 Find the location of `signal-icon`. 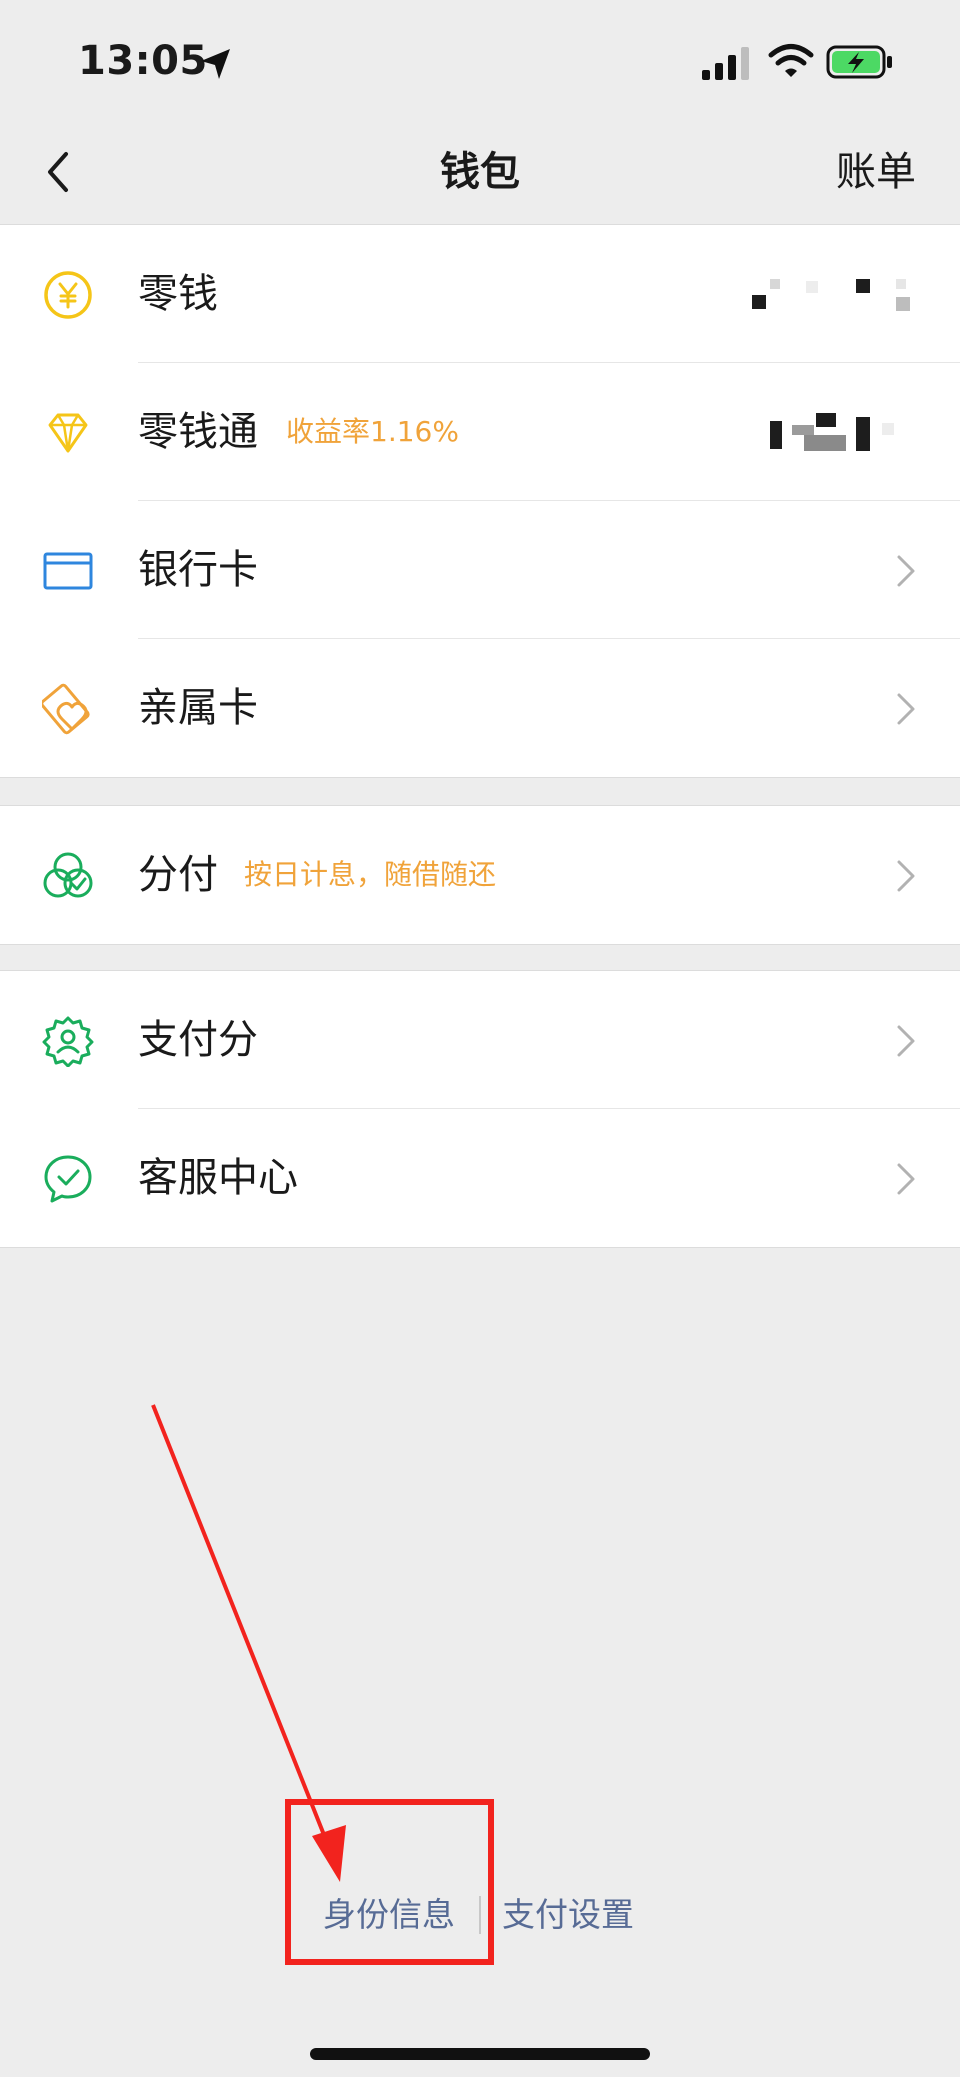

signal-icon is located at coordinates (725, 63).